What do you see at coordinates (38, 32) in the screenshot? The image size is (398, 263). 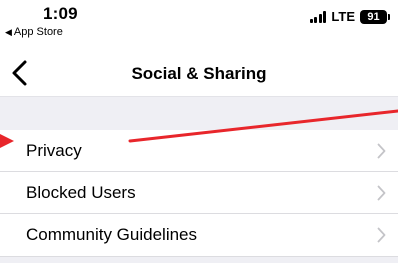 I see `back-app-label: App Store` at bounding box center [38, 32].